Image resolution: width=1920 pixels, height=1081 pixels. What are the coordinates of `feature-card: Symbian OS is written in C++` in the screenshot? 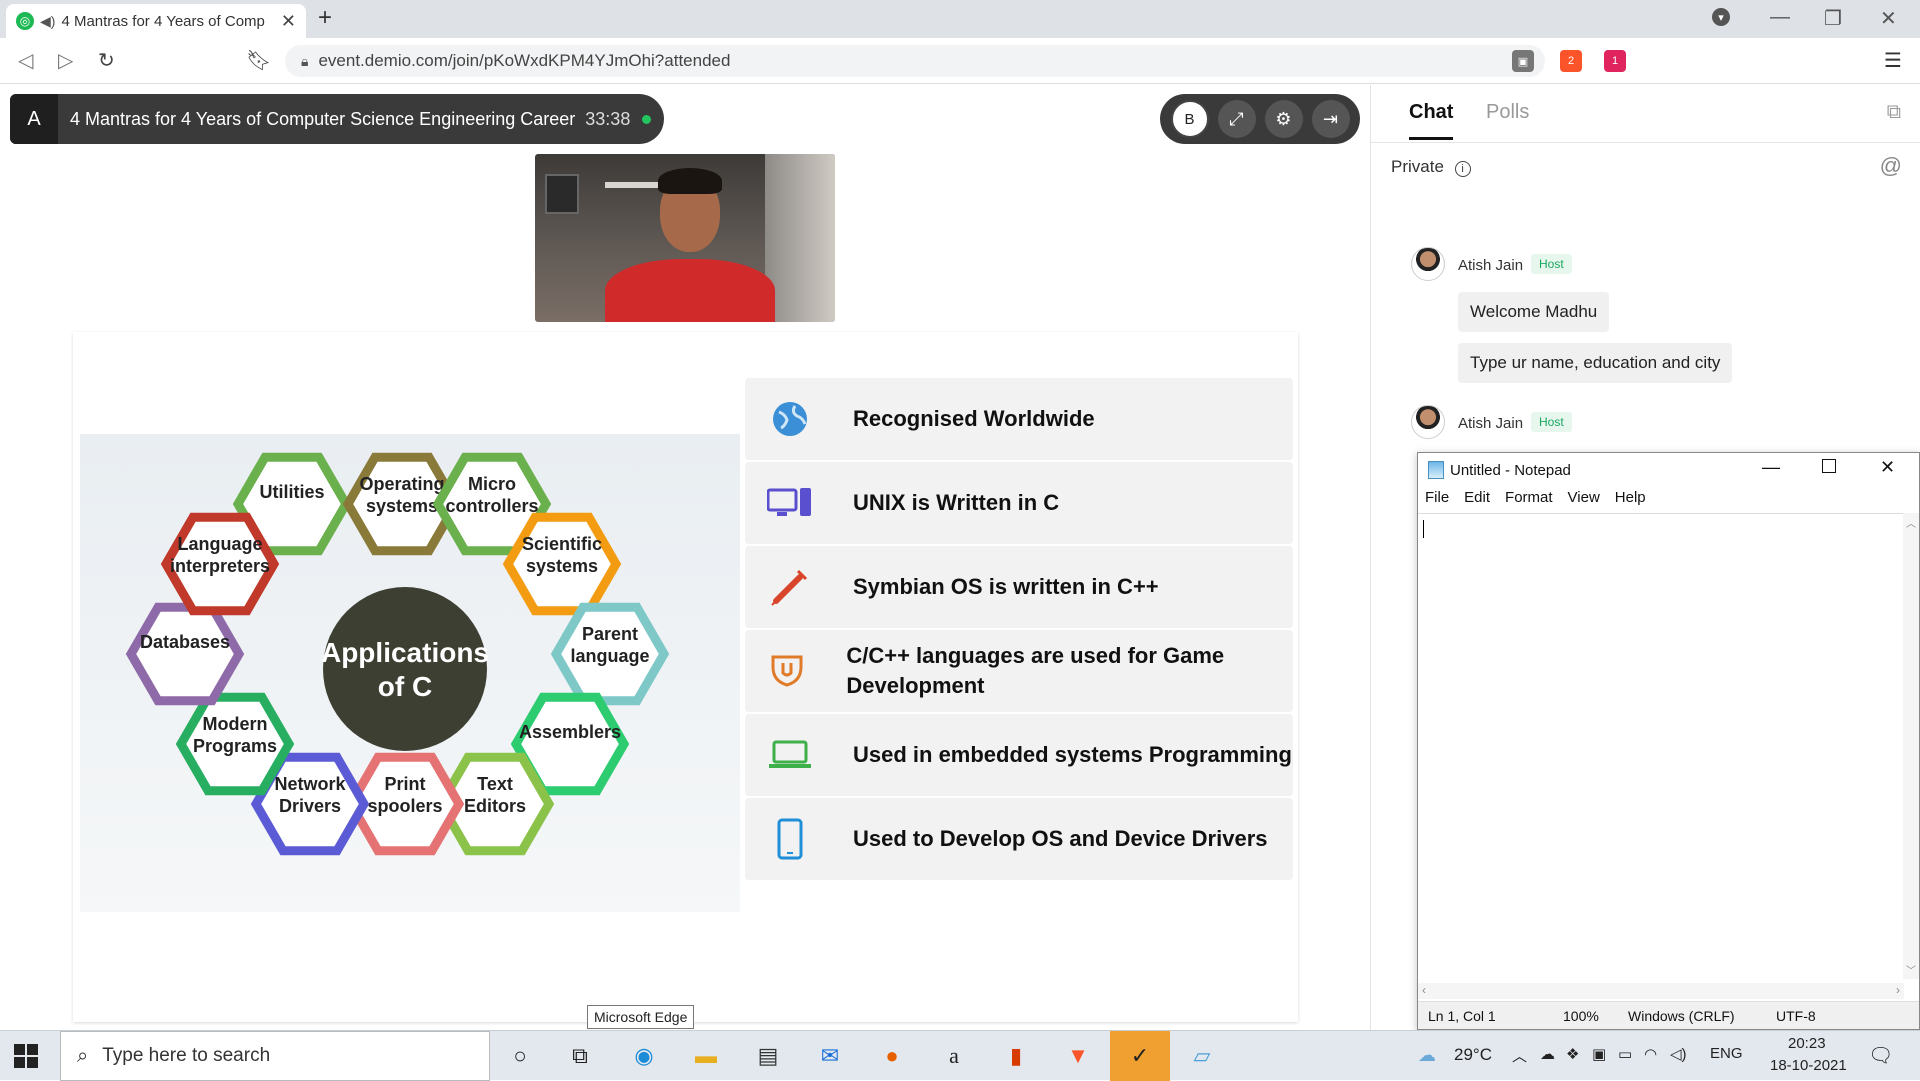 It's located at (1019, 587).